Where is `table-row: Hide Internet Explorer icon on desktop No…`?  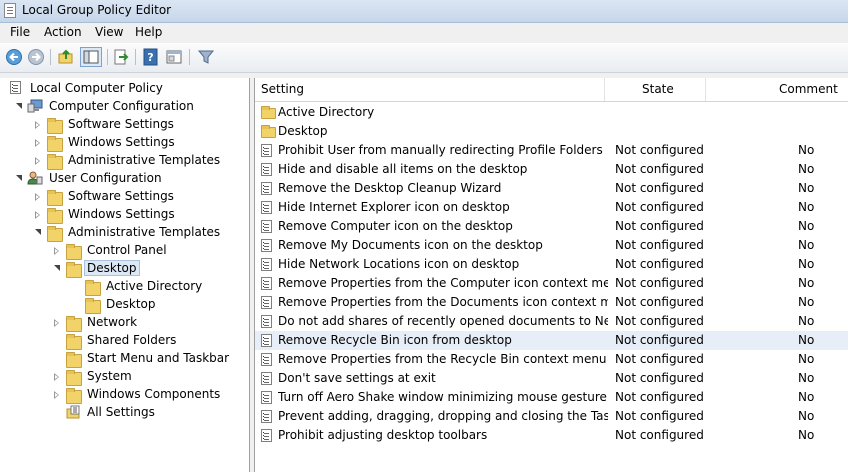 table-row: Hide Internet Explorer icon on desktop No… is located at coordinates (551, 207).